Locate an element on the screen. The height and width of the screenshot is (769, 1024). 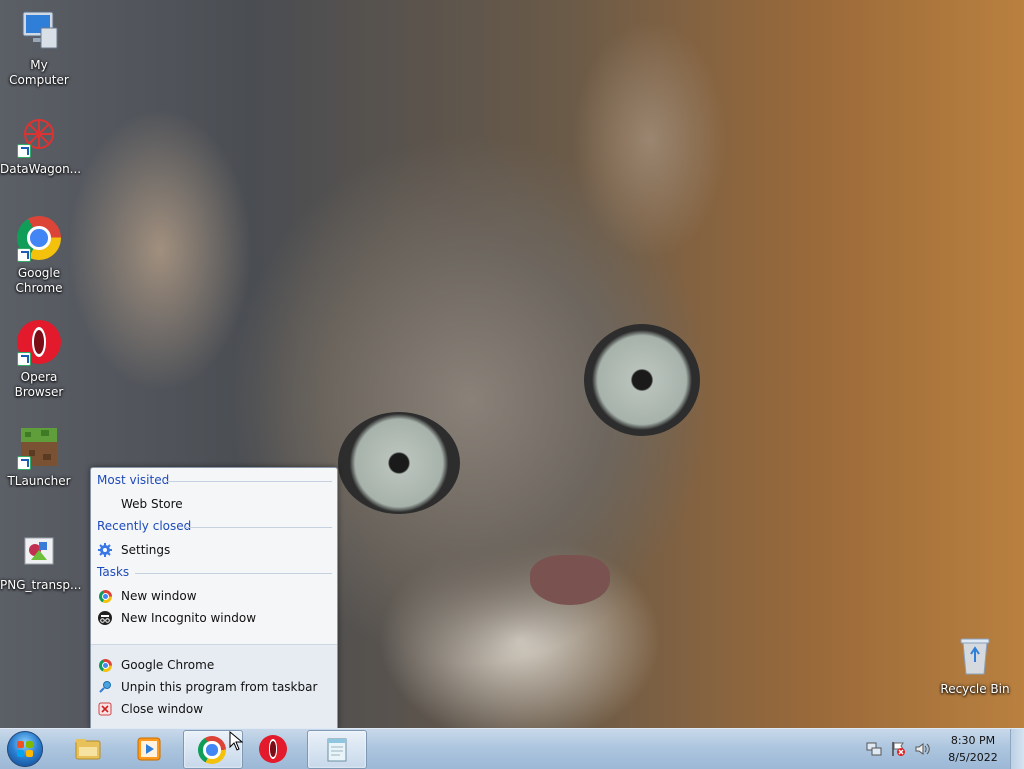
jumplist-item-web-store: Web Store is located at coordinates (140, 504).